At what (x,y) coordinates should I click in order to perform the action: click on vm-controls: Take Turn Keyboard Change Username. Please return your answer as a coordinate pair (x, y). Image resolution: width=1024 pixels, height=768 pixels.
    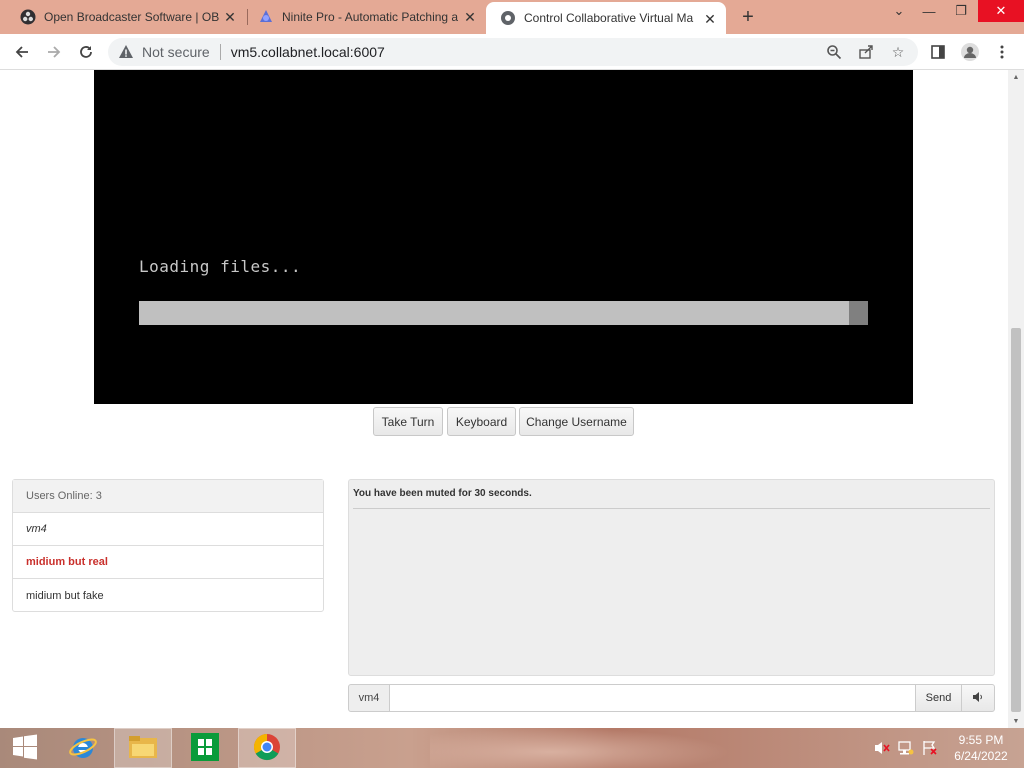
    Looking at the image, I should click on (504, 422).